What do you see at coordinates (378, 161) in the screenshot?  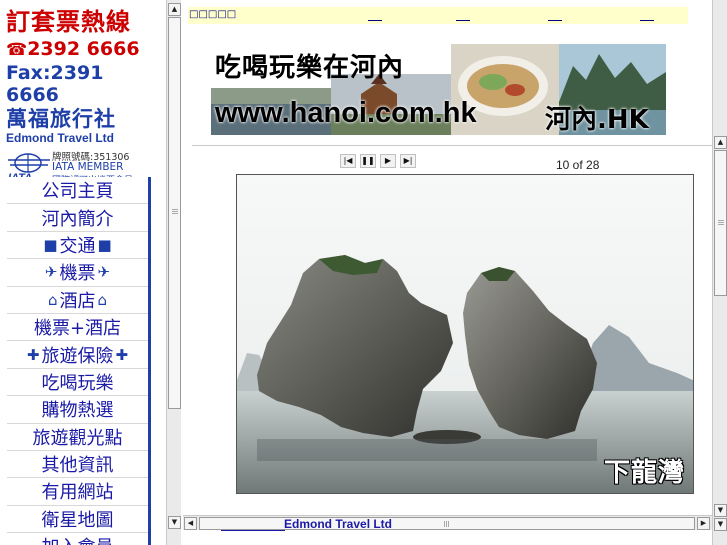 I see `slideshow-controls: |◀ ❚❚ ▶ ▶|` at bounding box center [378, 161].